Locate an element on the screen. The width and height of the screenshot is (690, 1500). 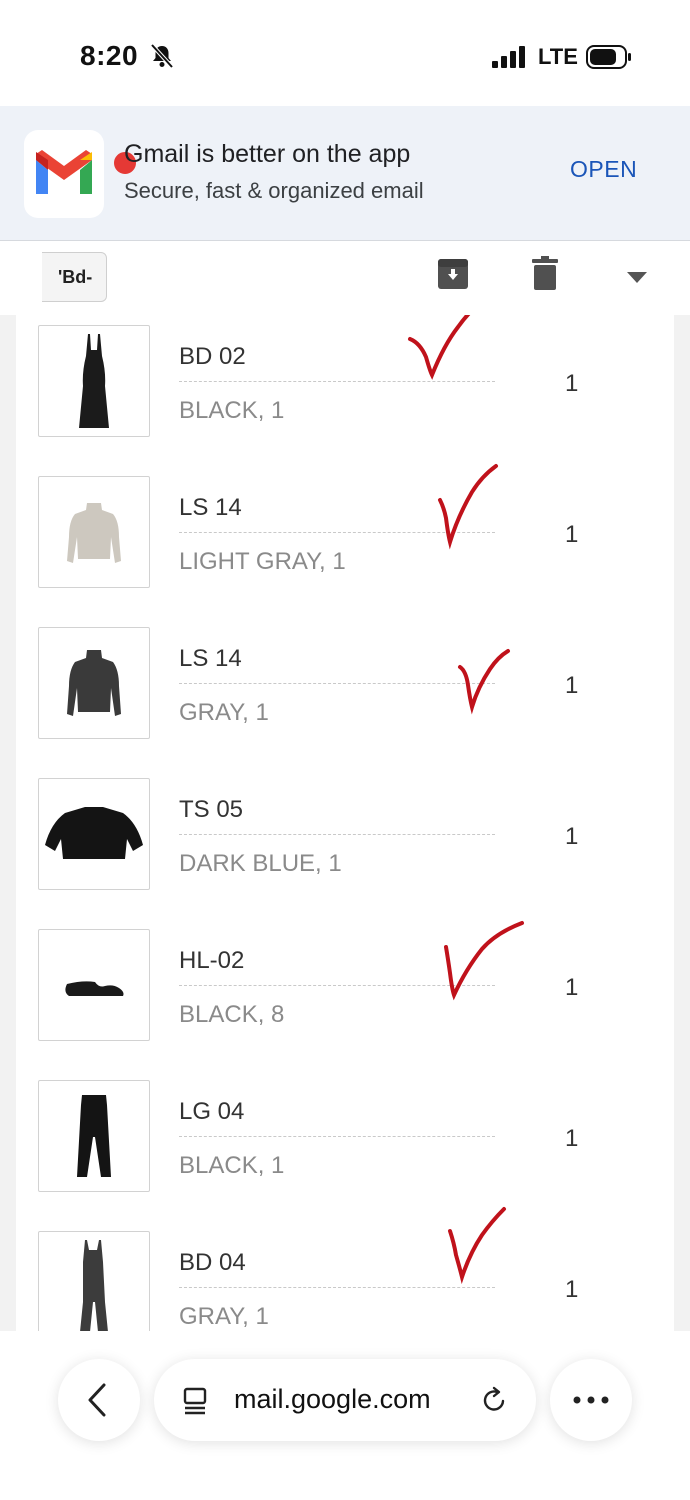
item-name: BD 02 is located at coordinates (212, 356).